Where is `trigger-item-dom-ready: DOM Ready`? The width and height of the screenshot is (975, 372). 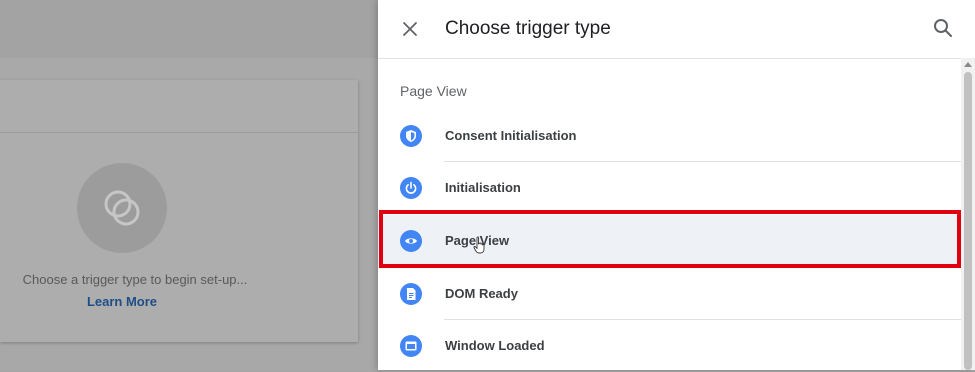 trigger-item-dom-ready: DOM Ready is located at coordinates (670, 294).